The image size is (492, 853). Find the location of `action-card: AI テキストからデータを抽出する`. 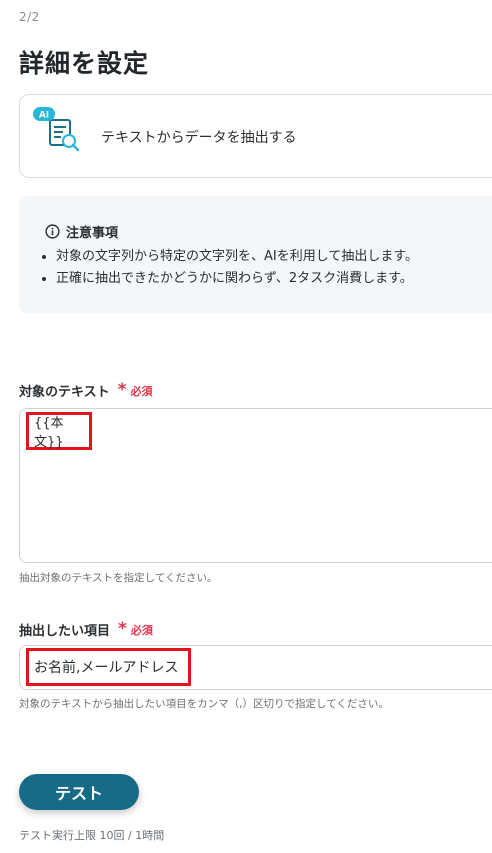

action-card: AI テキストからデータを抽出する is located at coordinates (255, 136).